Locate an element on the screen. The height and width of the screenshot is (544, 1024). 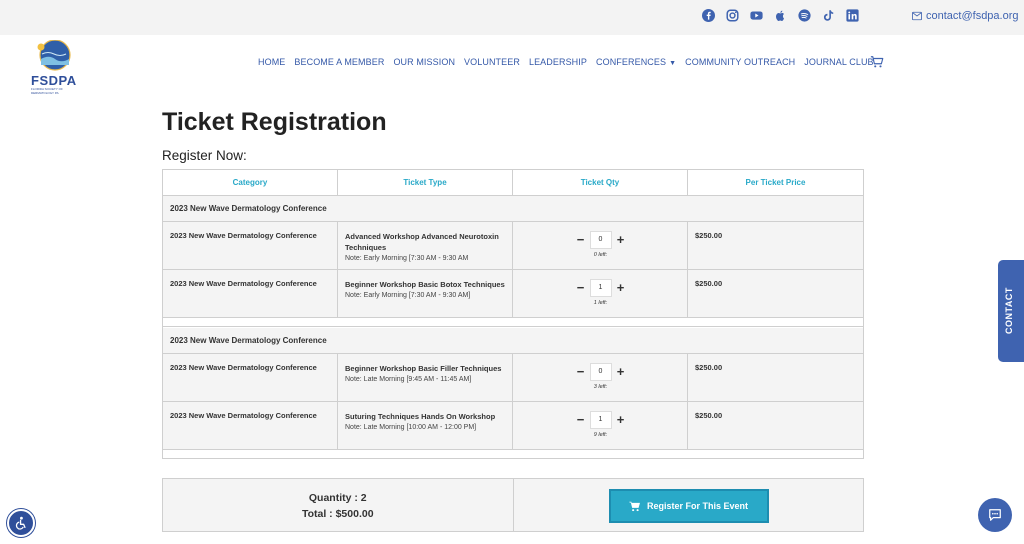
qty-cell: − 0 + 3 left: is located at coordinates (600, 378).